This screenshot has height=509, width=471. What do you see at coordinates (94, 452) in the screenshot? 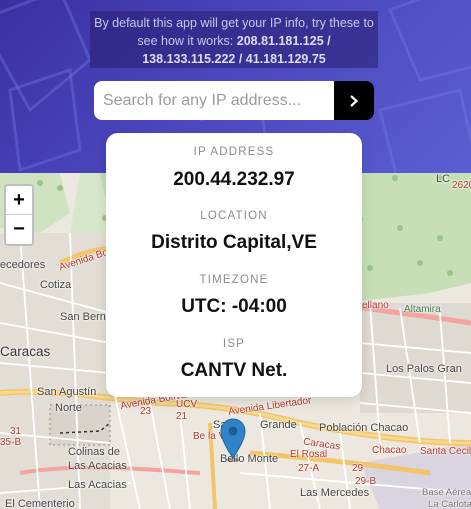
I see `map-label-colinas-1: Colinas de` at bounding box center [94, 452].